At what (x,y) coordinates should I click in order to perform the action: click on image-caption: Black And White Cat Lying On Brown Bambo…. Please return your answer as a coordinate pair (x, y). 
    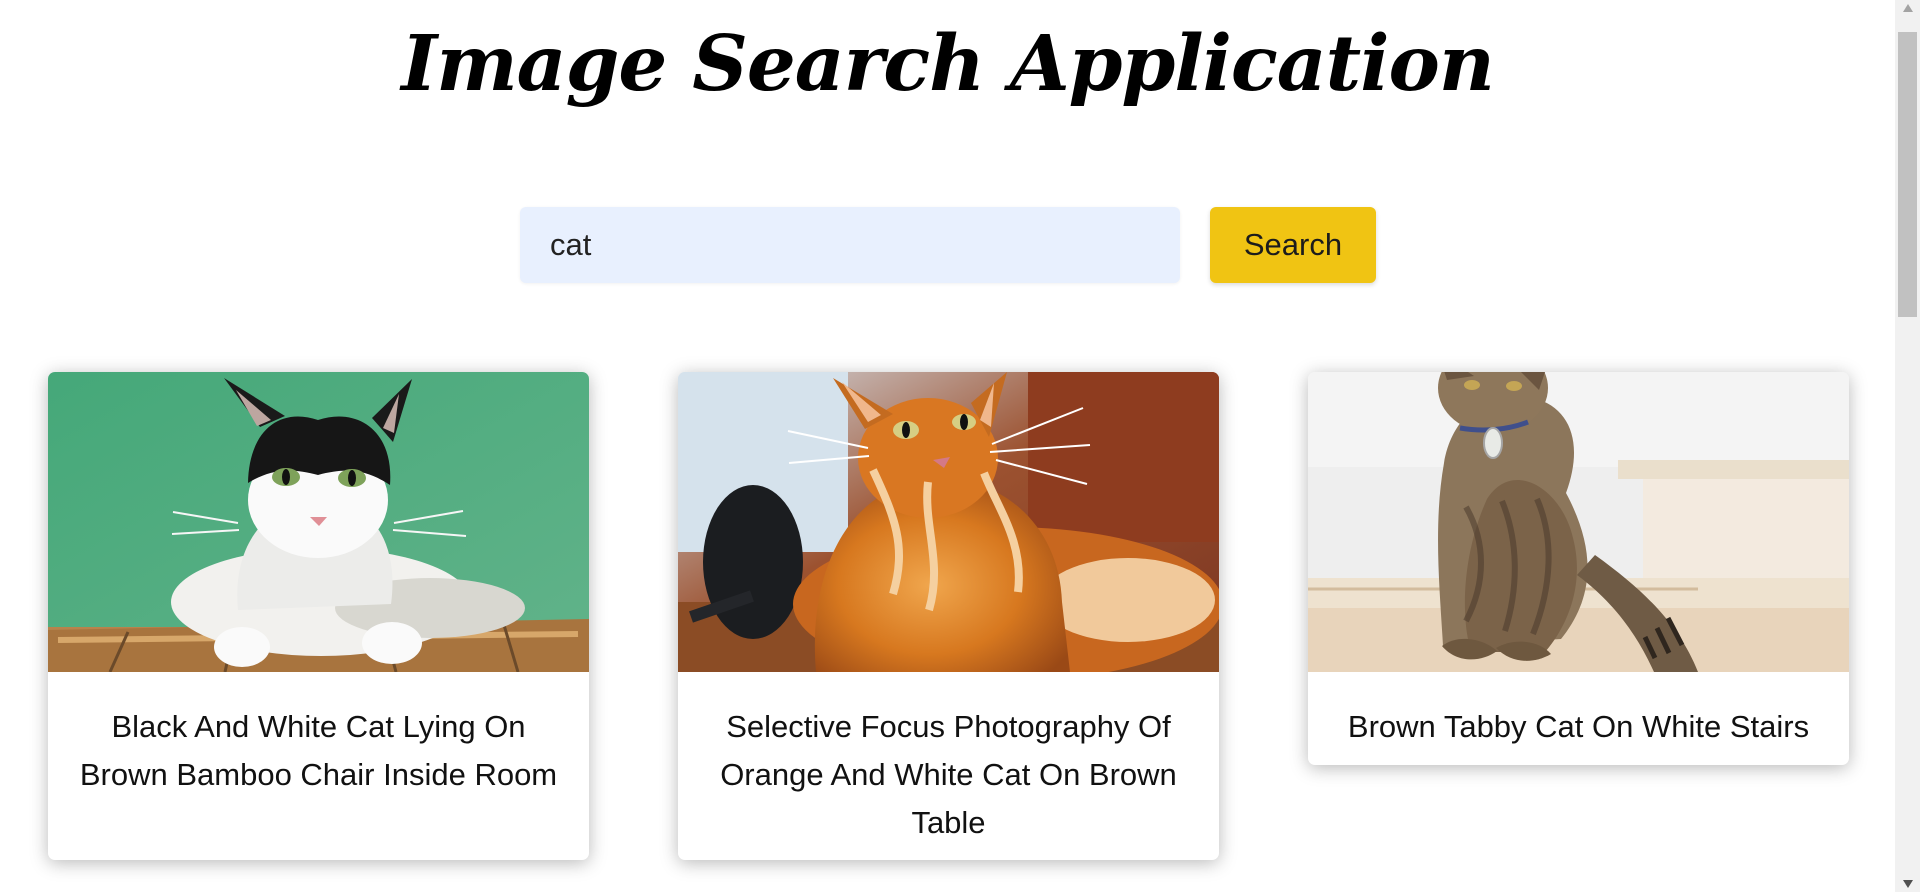
    Looking at the image, I should click on (318, 750).